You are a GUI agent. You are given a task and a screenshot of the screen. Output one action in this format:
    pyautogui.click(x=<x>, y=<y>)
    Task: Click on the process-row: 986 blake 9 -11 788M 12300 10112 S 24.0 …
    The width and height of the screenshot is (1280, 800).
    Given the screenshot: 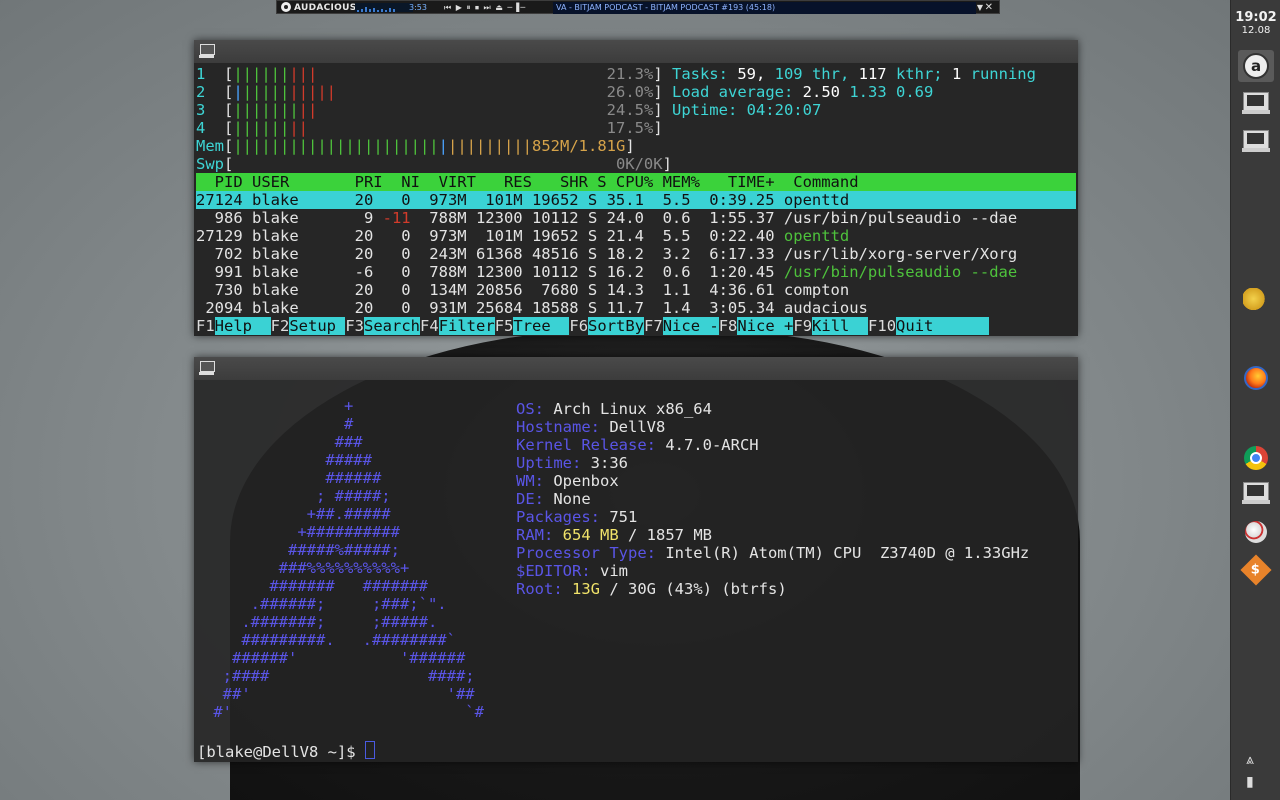 What is the action you would take?
    pyautogui.click(x=607, y=218)
    